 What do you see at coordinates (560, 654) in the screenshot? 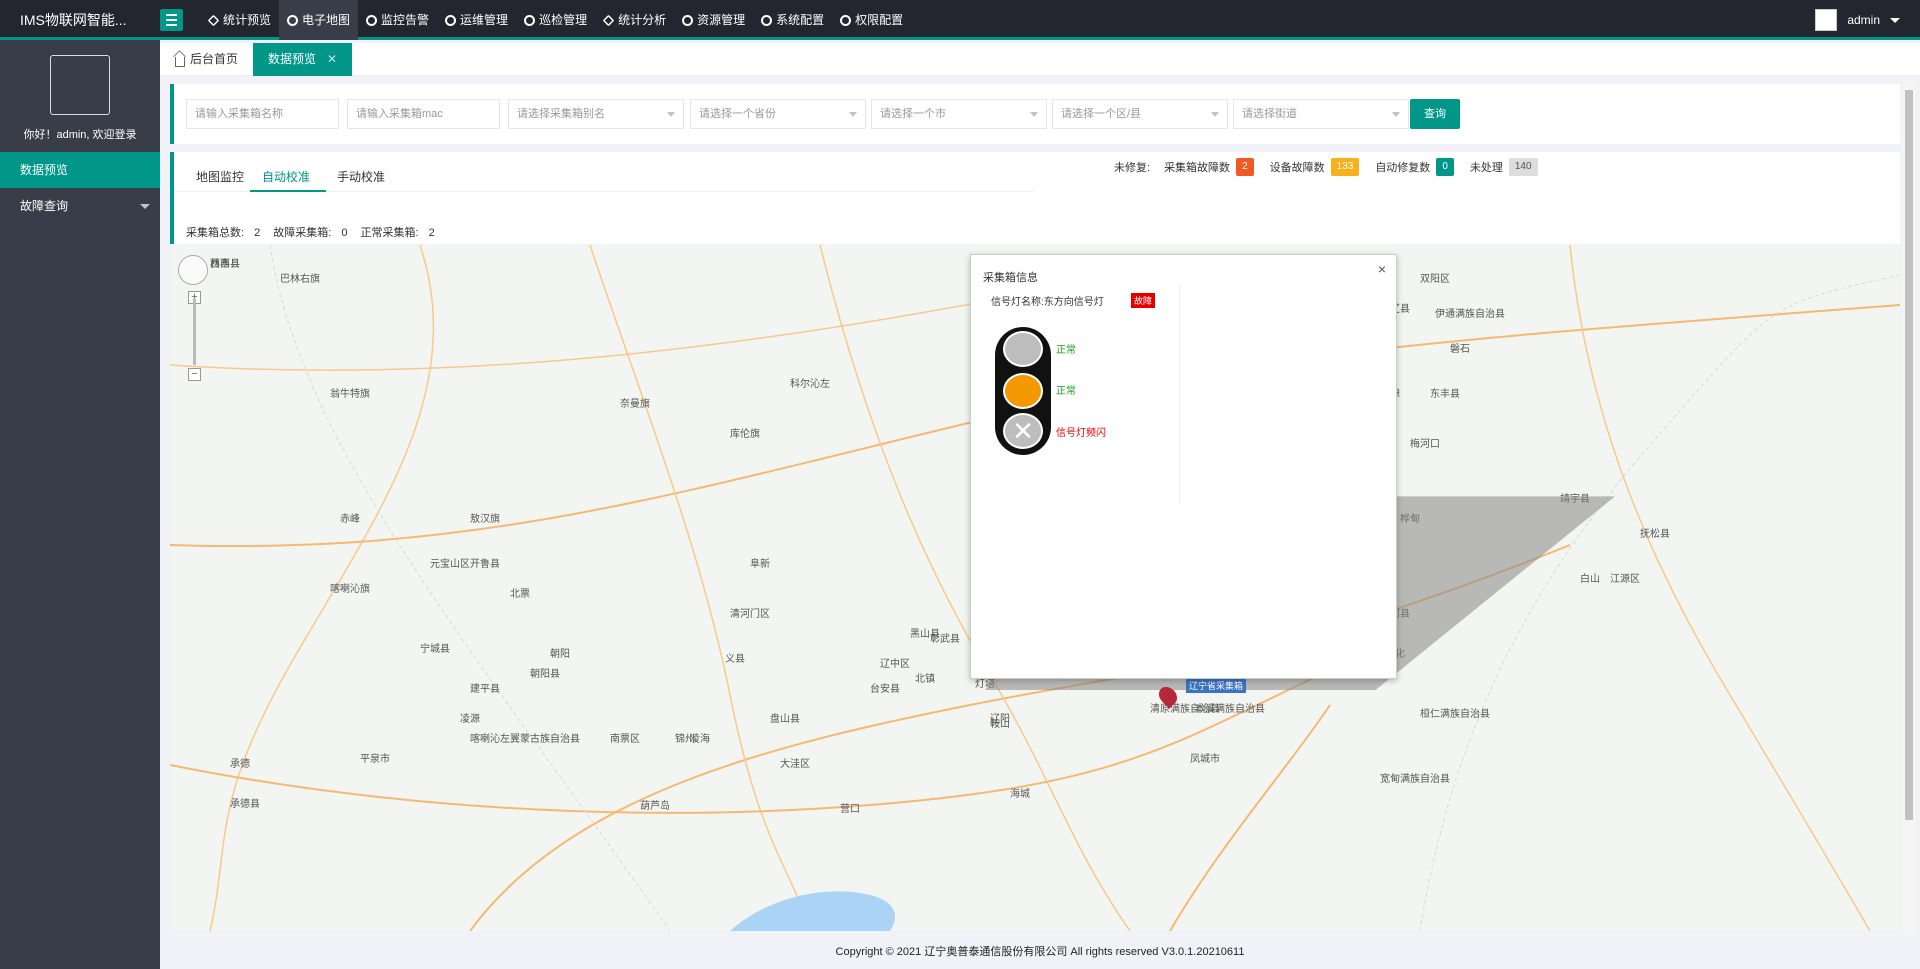
I see `map-place-label: 朝阳` at bounding box center [560, 654].